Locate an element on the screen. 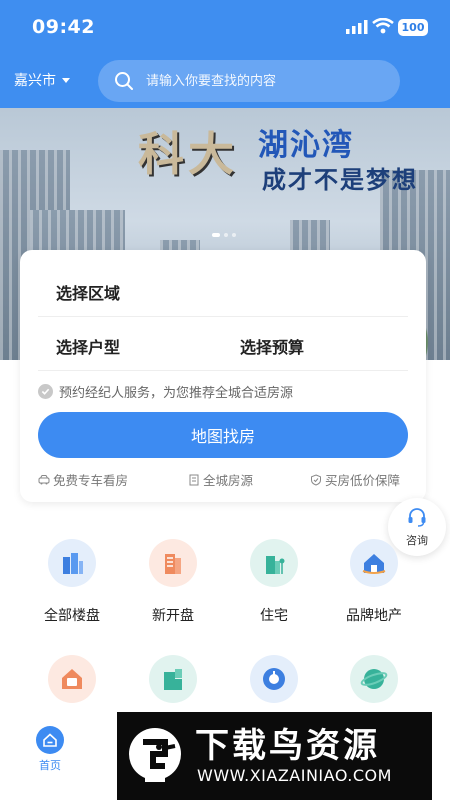  category-compass is located at coordinates (274, 679).